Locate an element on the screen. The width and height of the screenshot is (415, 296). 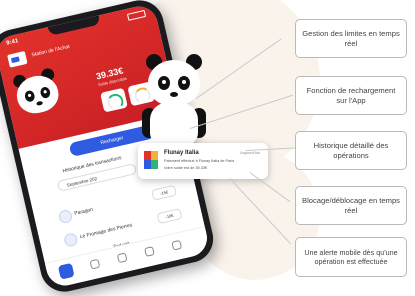
panda-head is located at coordinates (174, 83).